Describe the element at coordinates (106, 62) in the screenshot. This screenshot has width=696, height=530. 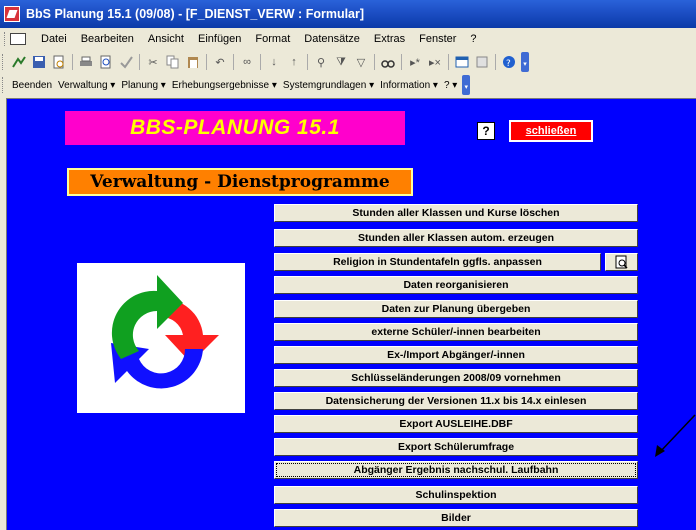
I see `print-preview-icon` at that location.